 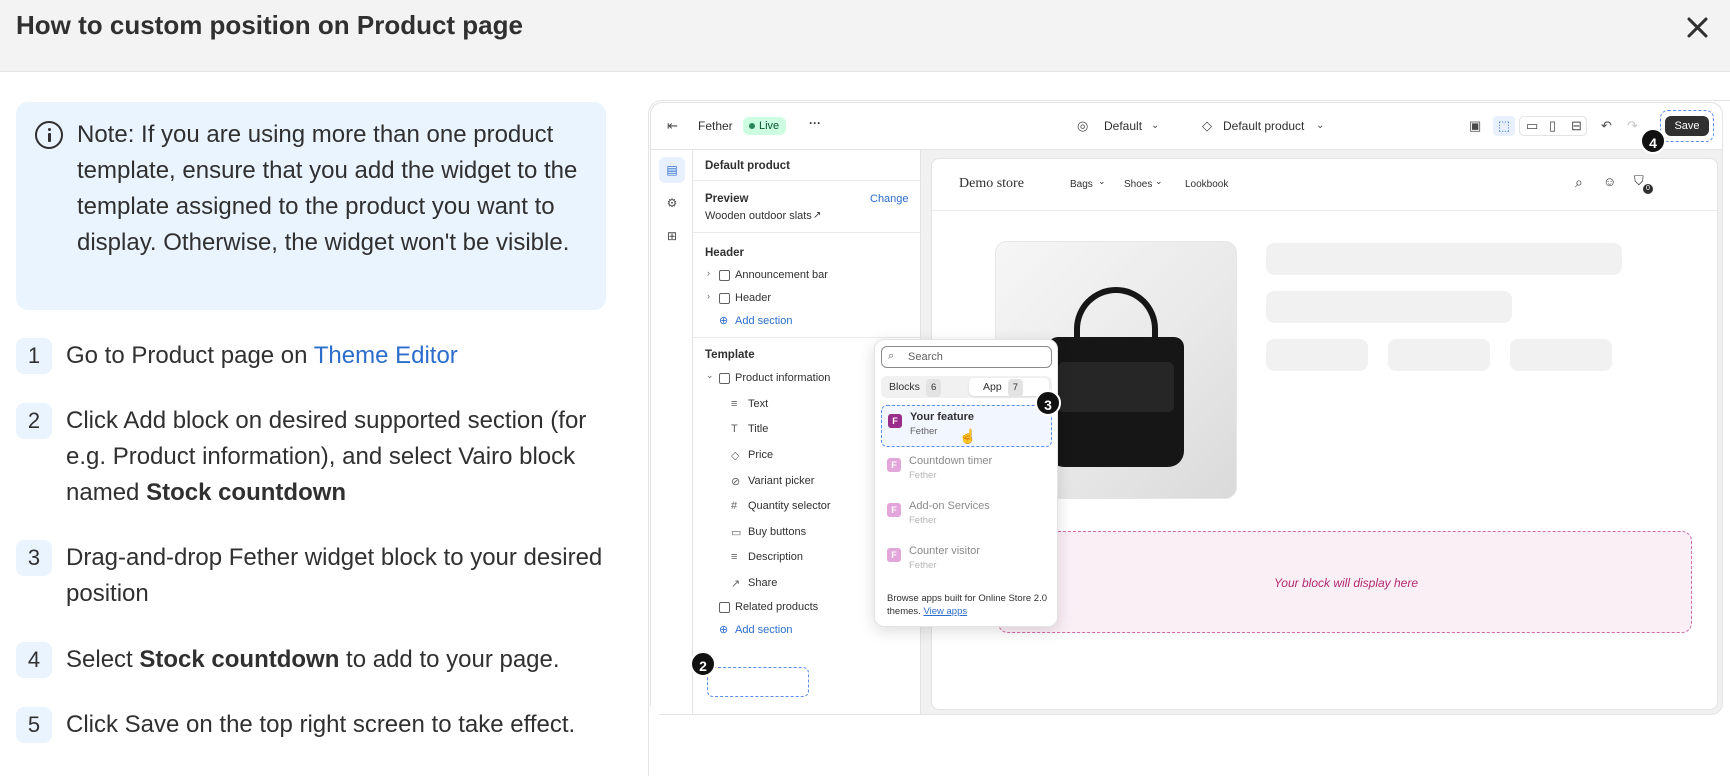 What do you see at coordinates (262, 355) in the screenshot?
I see `step-text: Go to Product page on Theme Editor` at bounding box center [262, 355].